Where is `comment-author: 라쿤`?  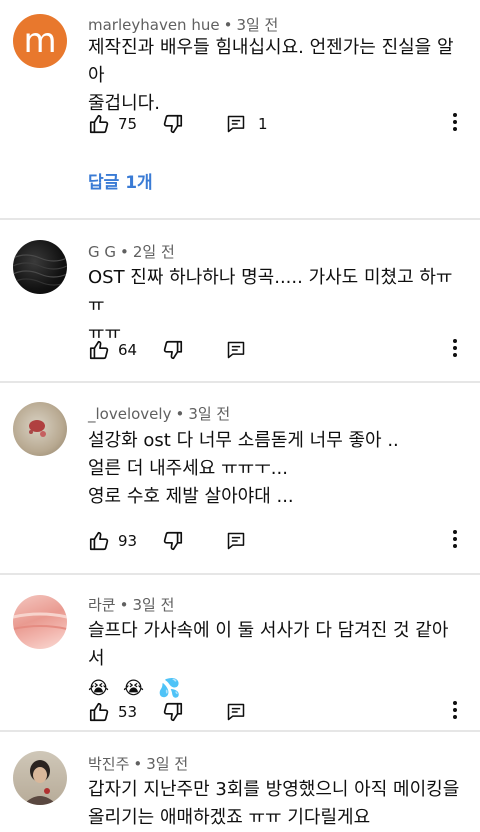
comment-author: 라쿤 is located at coordinates (102, 605).